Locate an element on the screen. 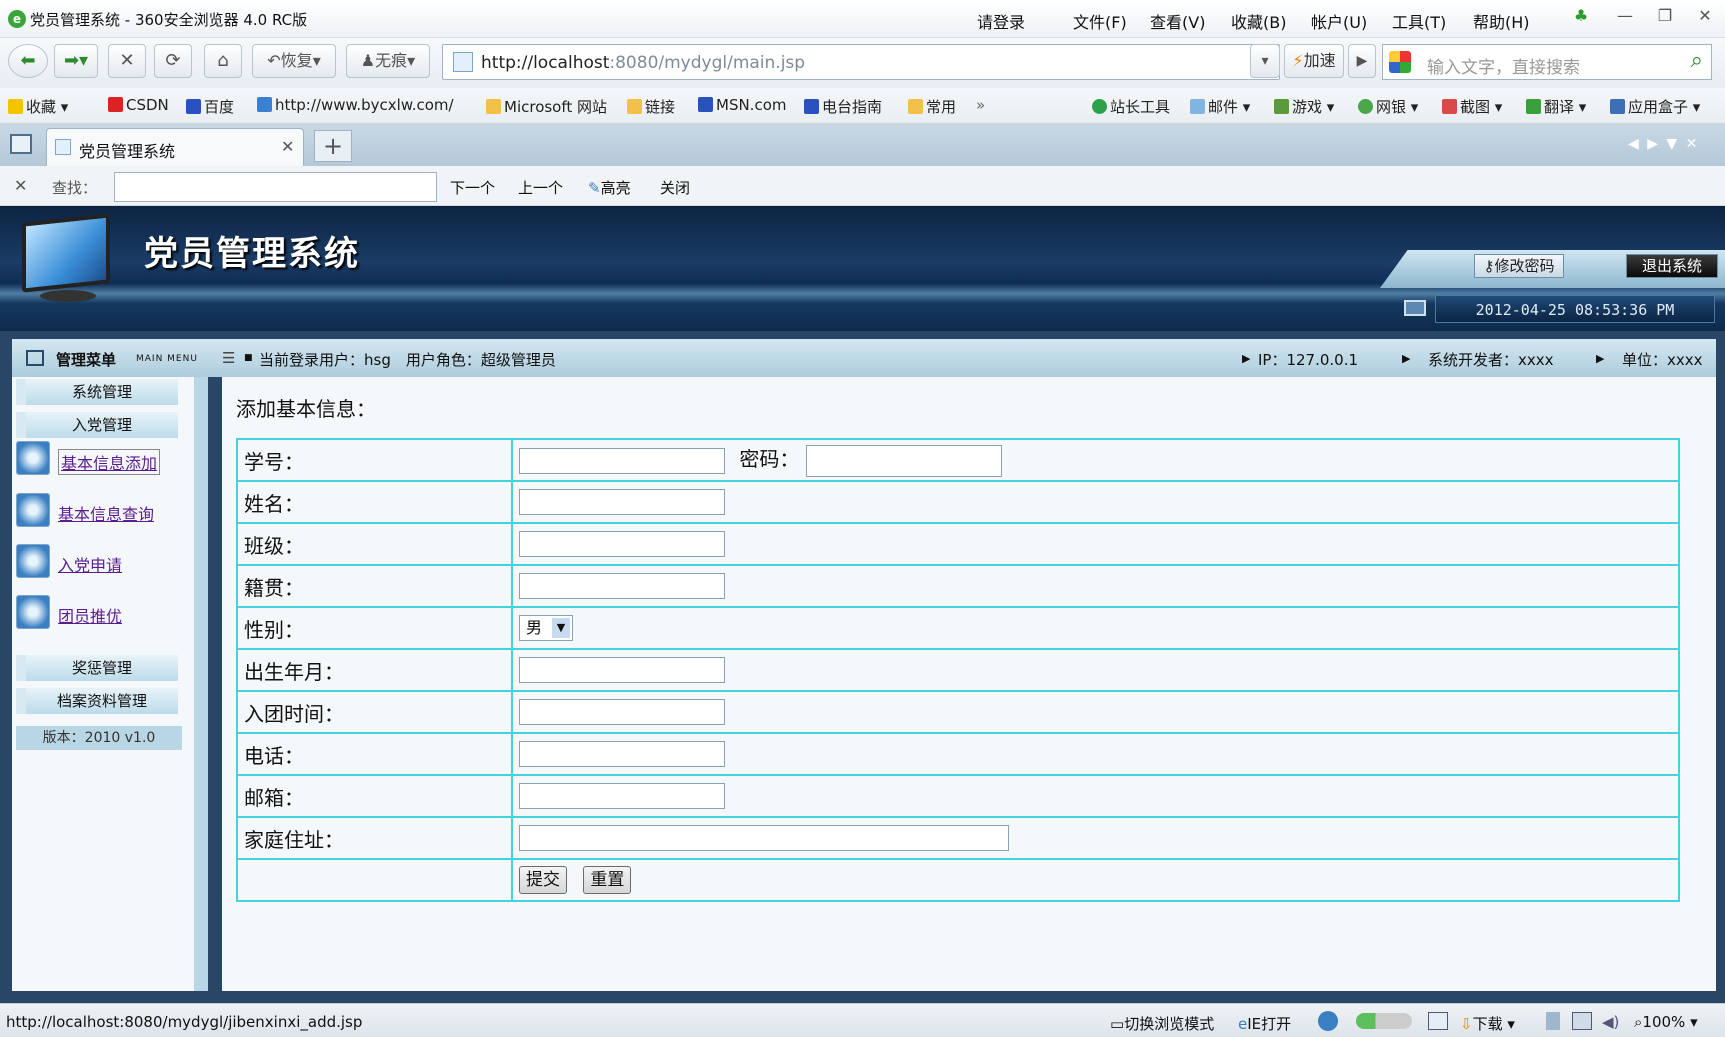 This screenshot has width=1725, height=1037. webmaster-icon is located at coordinates (1099, 106).